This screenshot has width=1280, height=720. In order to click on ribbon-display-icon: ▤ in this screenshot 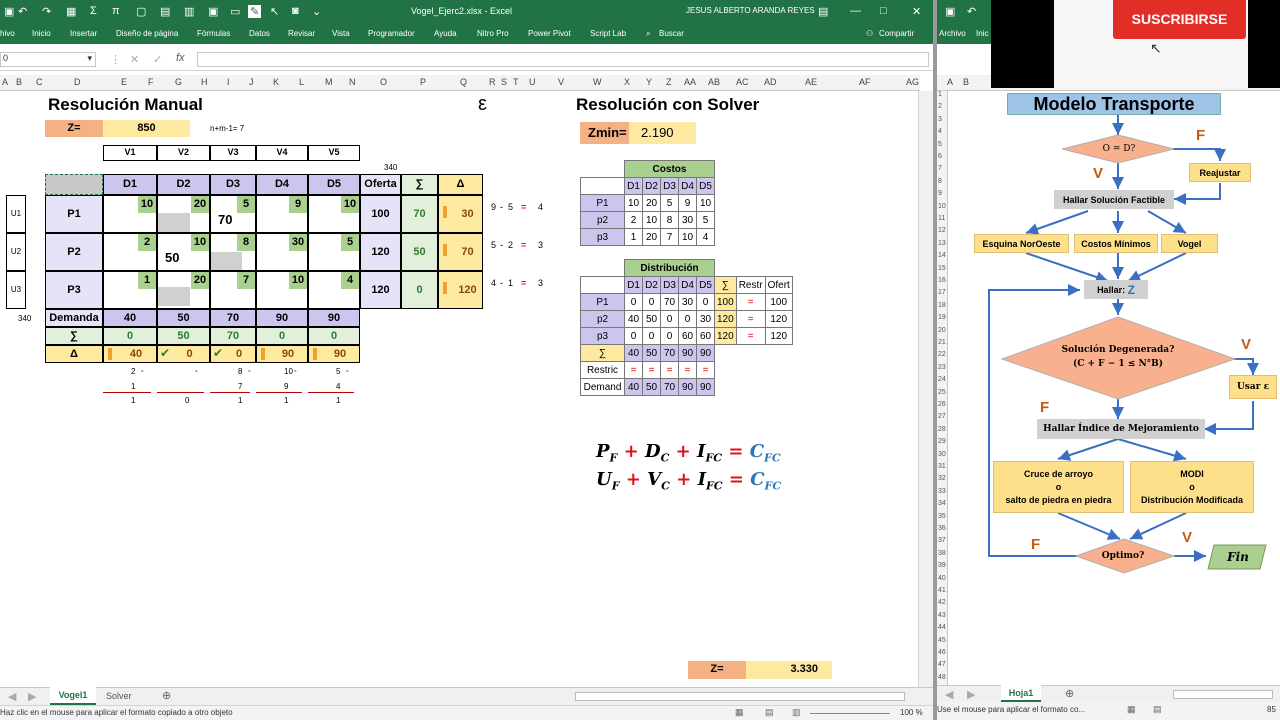, I will do `click(823, 11)`.